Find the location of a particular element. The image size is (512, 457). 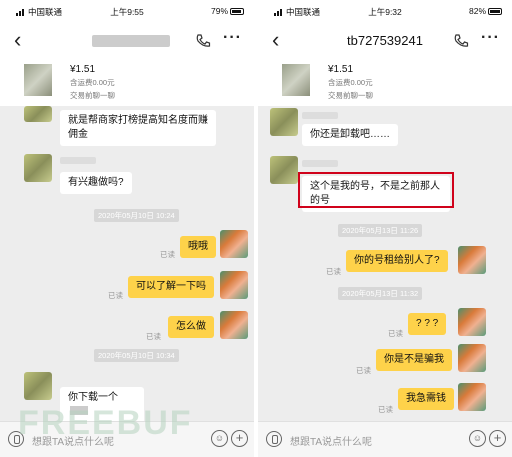

incoming-message: 有兴趣做吗? is located at coordinates (96, 183).